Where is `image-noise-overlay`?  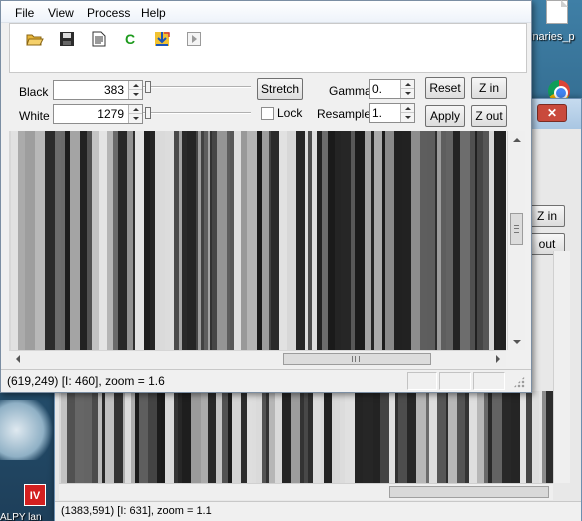
image-noise-overlay is located at coordinates (306, 437).